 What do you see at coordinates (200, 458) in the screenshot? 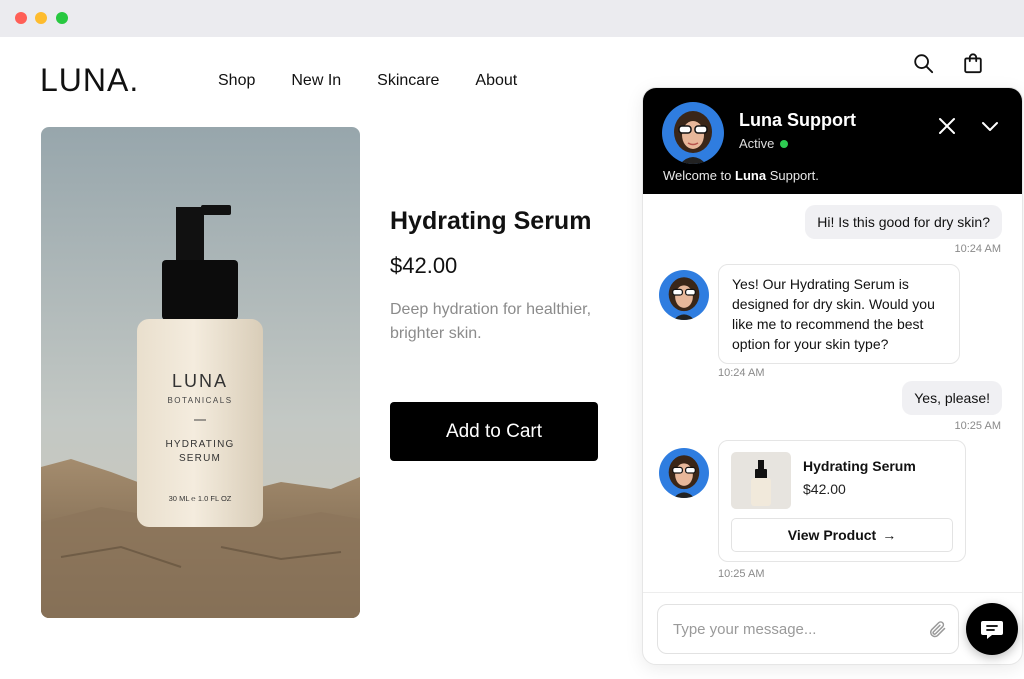
I see `bottle-name-line2: SERUM` at bounding box center [200, 458].